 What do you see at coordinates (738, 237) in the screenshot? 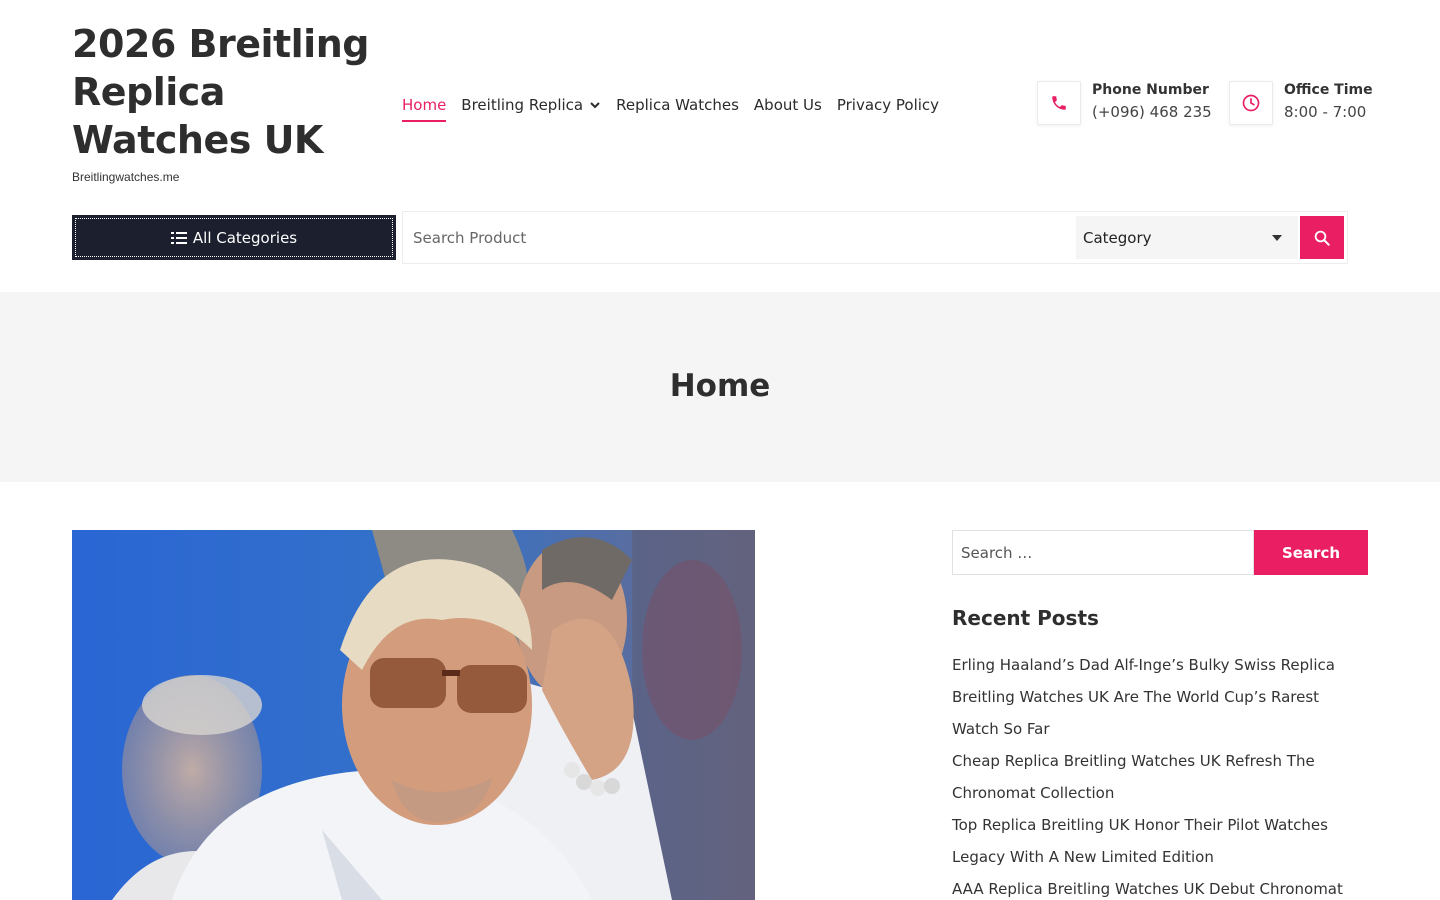
I see `product-search-input` at bounding box center [738, 237].